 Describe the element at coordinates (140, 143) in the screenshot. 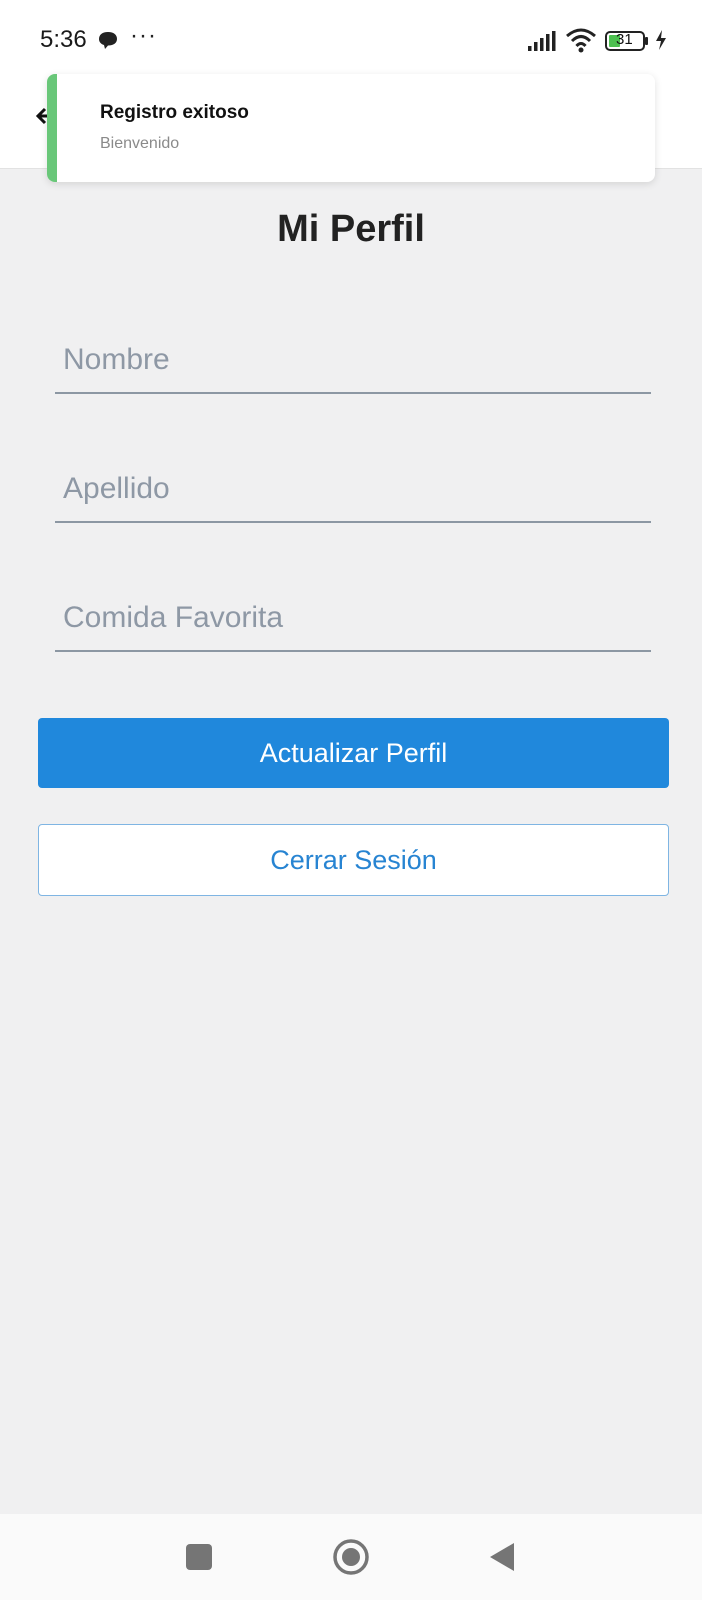

I see `toast-subtitle: Bienvenido` at that location.